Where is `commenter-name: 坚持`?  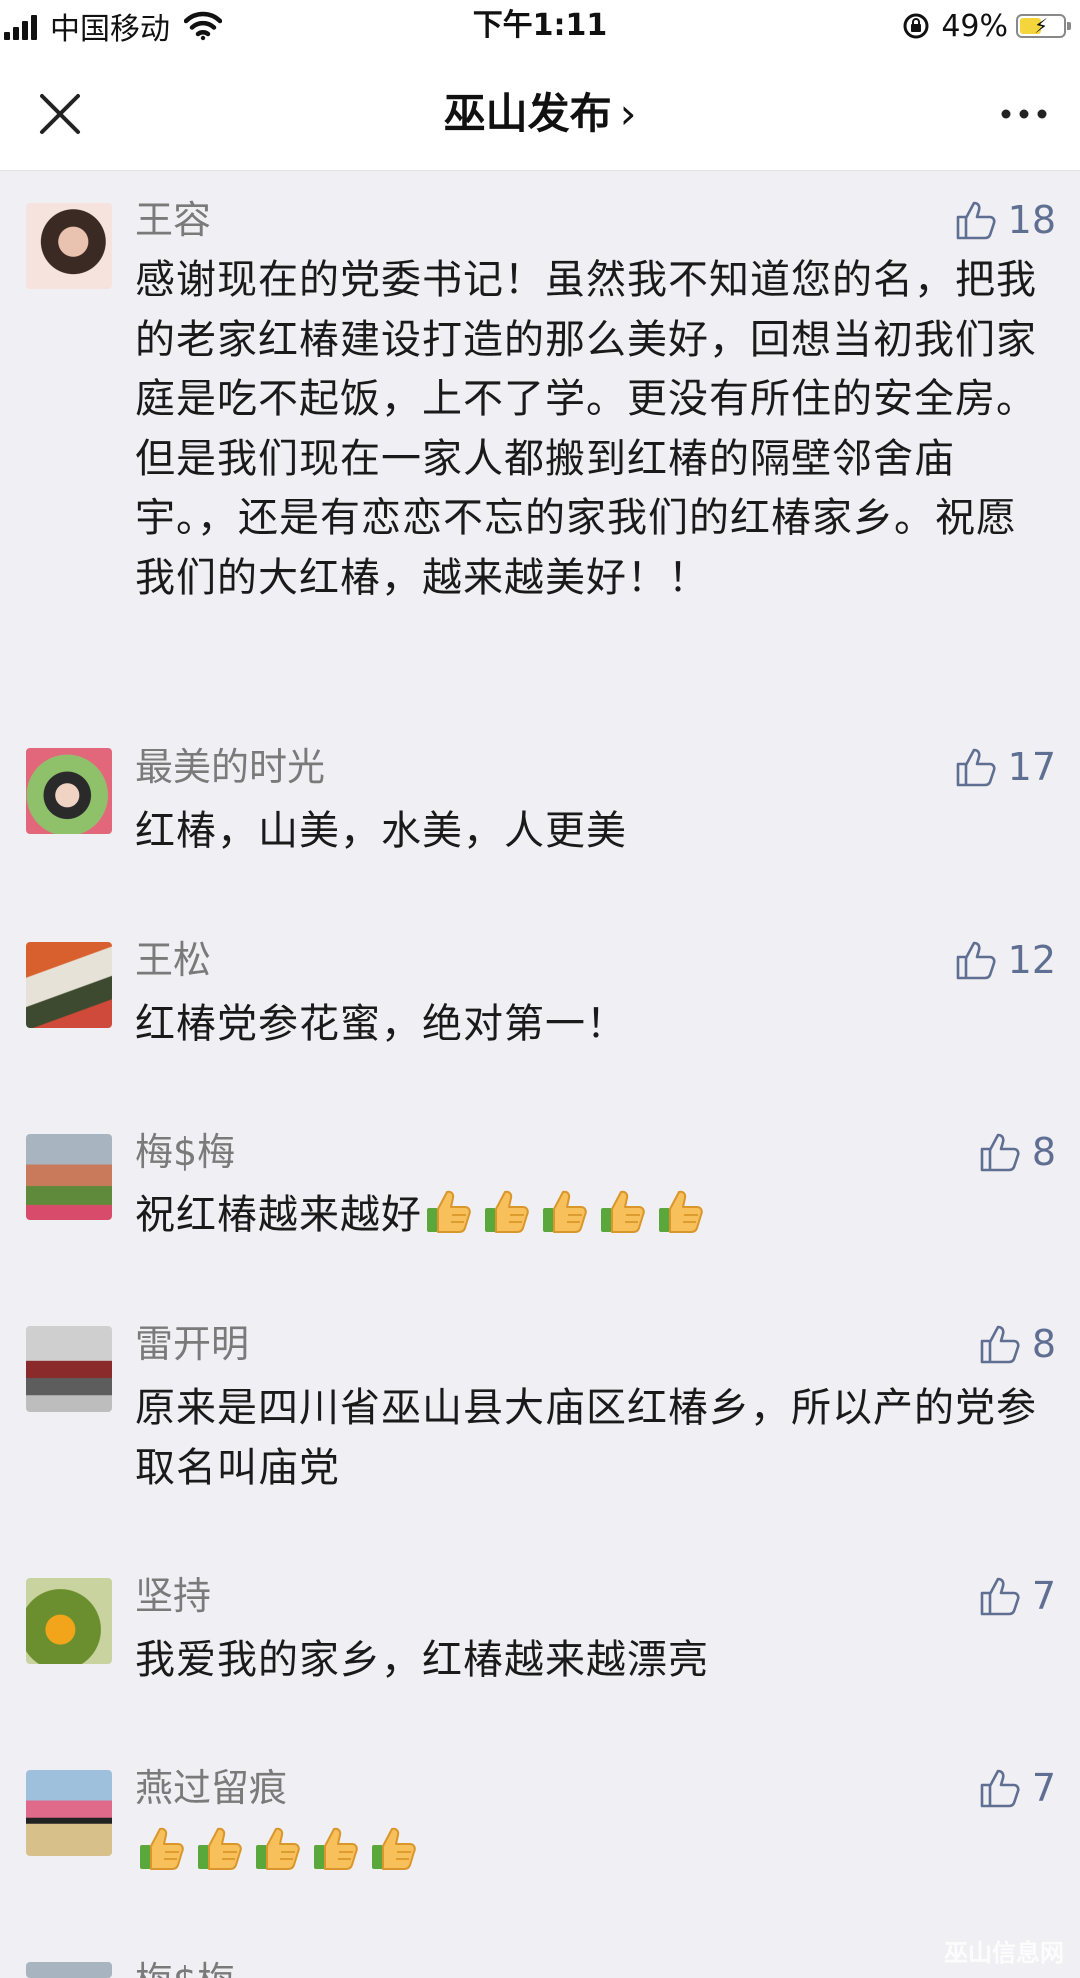 commenter-name: 坚持 is located at coordinates (173, 1596).